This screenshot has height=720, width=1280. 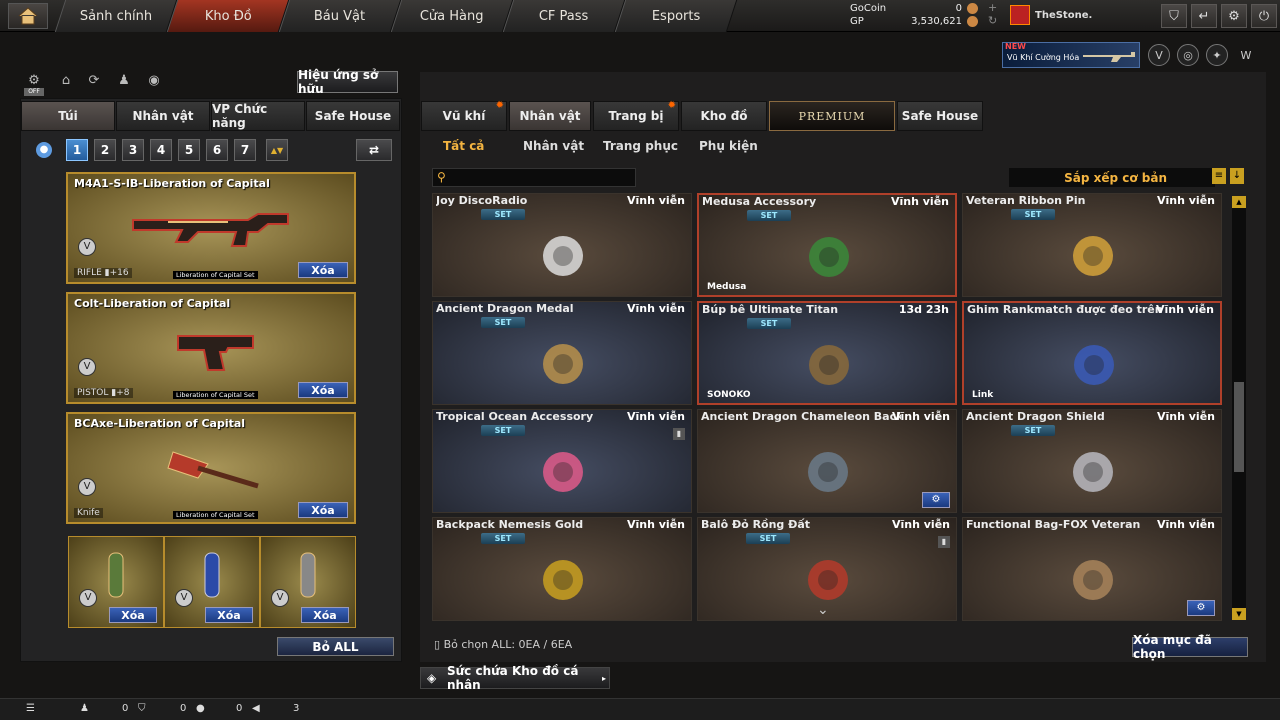 I want to click on promo-banner: NEW Vũ Khí Cường Hóa, so click(x=1071, y=55).